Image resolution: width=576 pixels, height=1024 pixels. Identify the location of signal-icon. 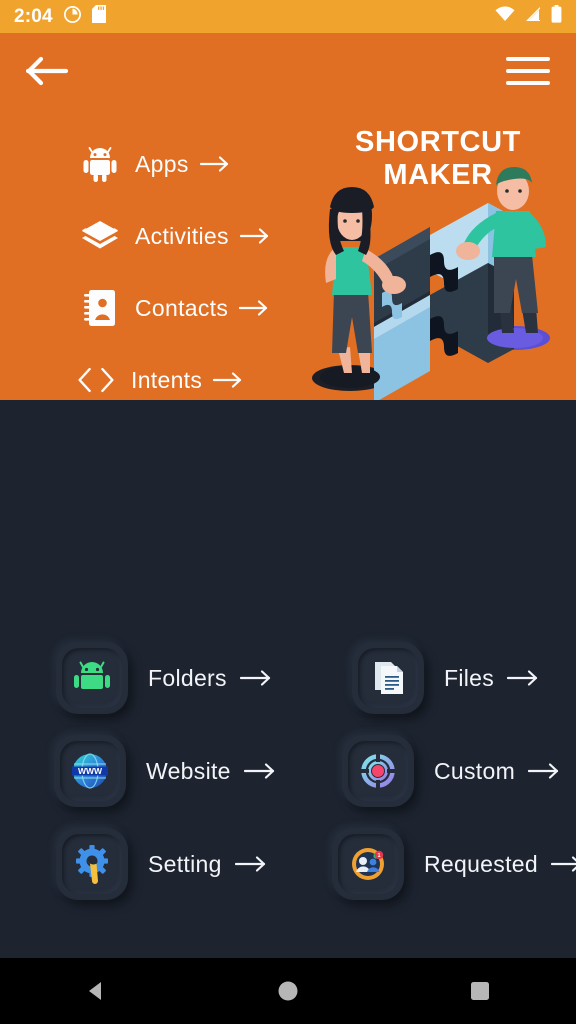
(533, 16).